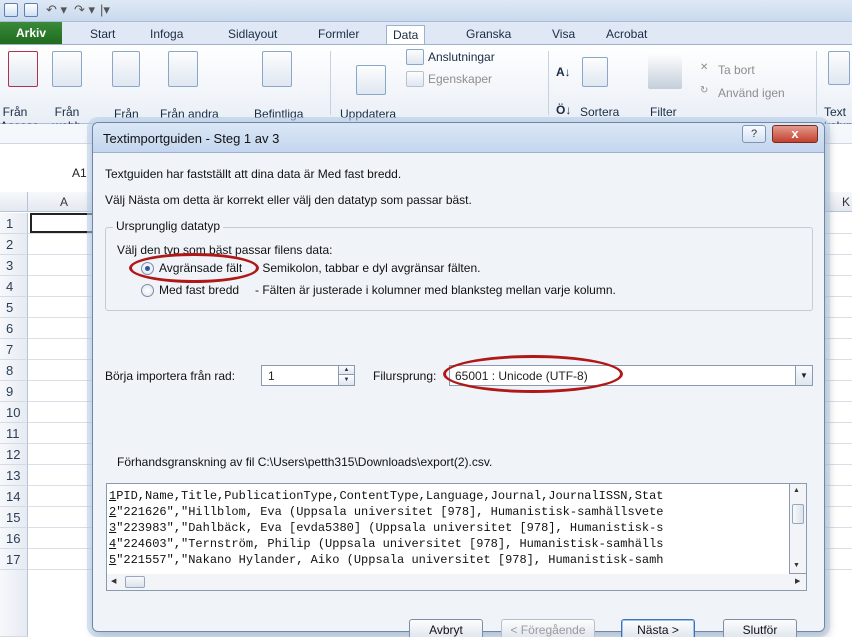 Image resolution: width=852 pixels, height=637 pixels. I want to click on customize-qat-icon: |▾, so click(105, 10).